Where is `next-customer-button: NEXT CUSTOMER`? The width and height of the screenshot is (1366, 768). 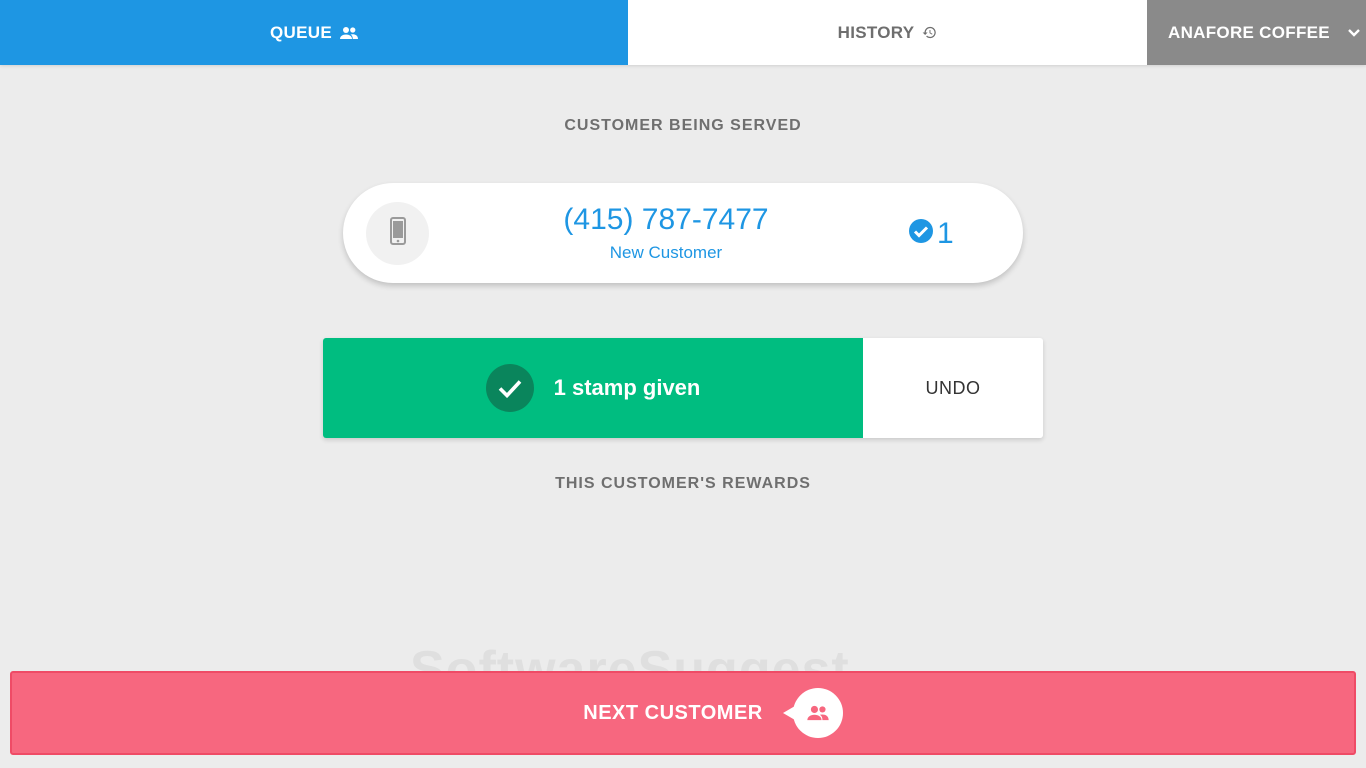
next-customer-button: NEXT CUSTOMER is located at coordinates (683, 713).